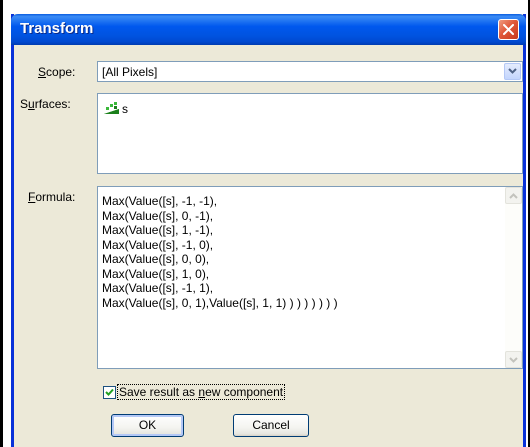  I want to click on cancel-button: Cancel, so click(271, 425).